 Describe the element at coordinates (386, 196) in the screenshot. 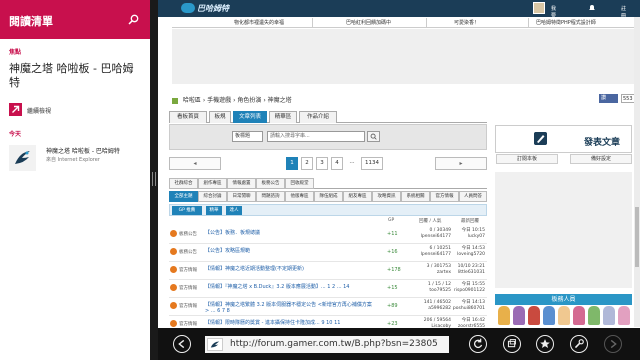

I see `category-tab: 攻略資訊` at that location.